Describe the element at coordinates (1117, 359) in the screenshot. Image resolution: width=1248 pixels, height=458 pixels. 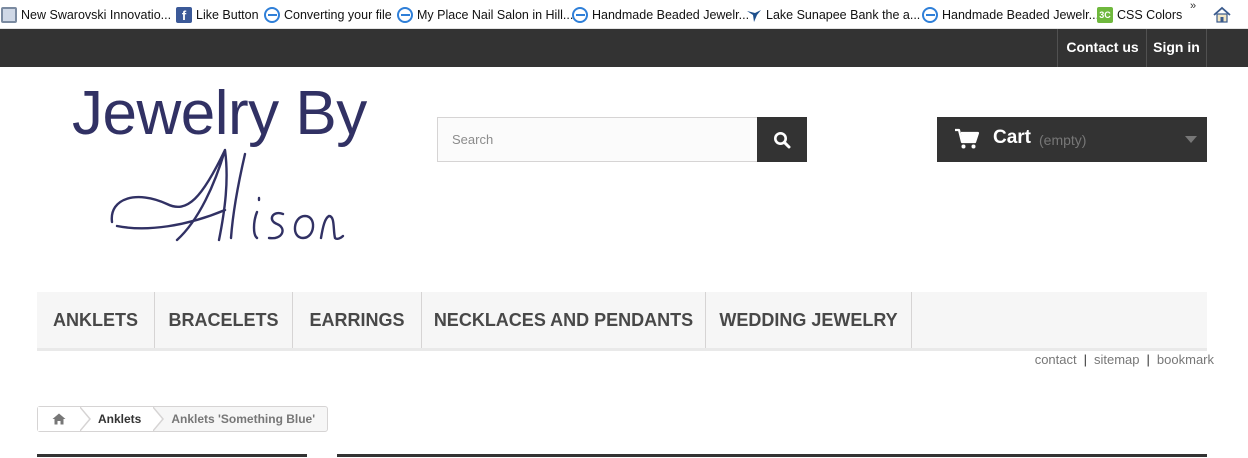
I see `sitemap-link: sitemap` at that location.